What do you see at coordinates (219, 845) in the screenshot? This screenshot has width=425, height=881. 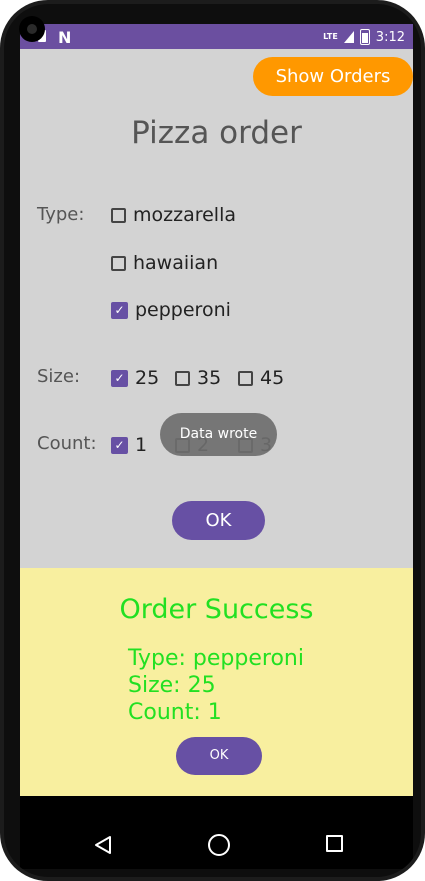 I see `home-icon` at bounding box center [219, 845].